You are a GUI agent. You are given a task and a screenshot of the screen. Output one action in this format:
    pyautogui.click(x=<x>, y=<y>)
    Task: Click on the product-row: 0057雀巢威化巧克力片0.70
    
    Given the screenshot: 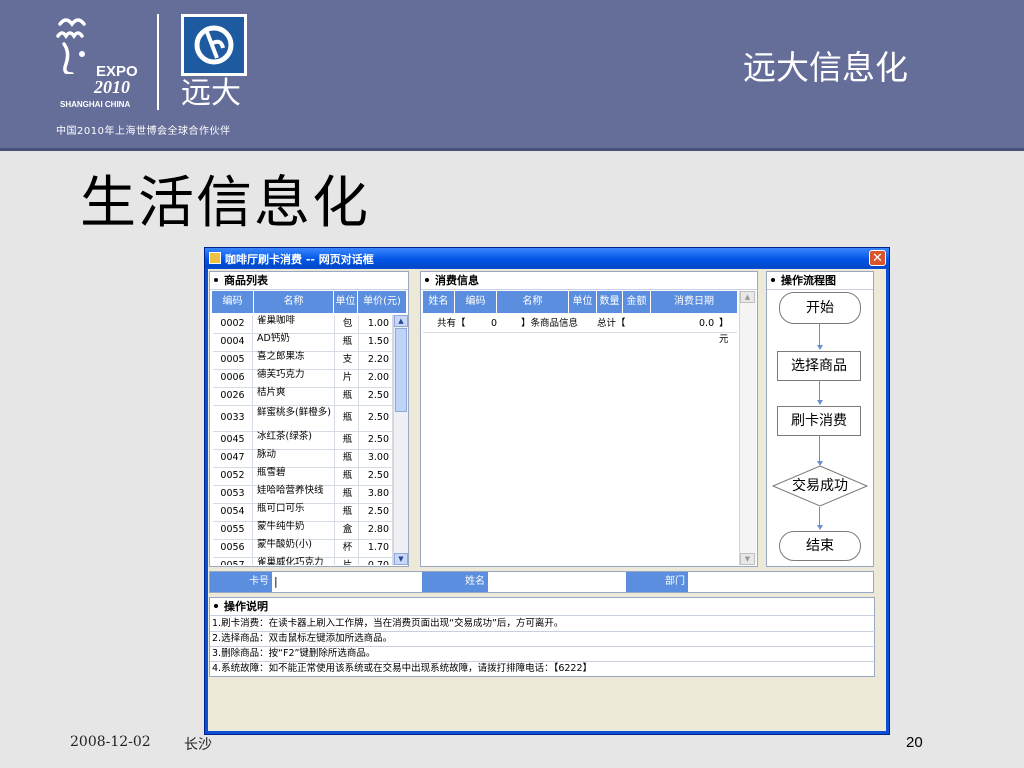 What is the action you would take?
    pyautogui.click(x=303, y=561)
    